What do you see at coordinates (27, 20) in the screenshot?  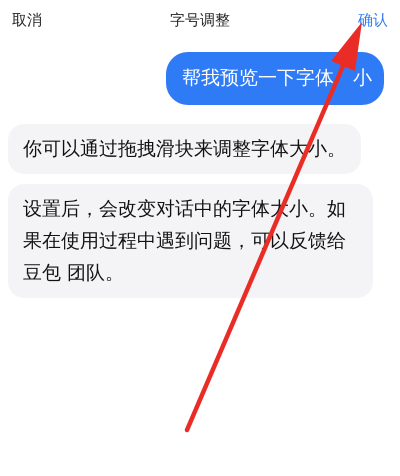 I see `cancel-button: 取消` at bounding box center [27, 20].